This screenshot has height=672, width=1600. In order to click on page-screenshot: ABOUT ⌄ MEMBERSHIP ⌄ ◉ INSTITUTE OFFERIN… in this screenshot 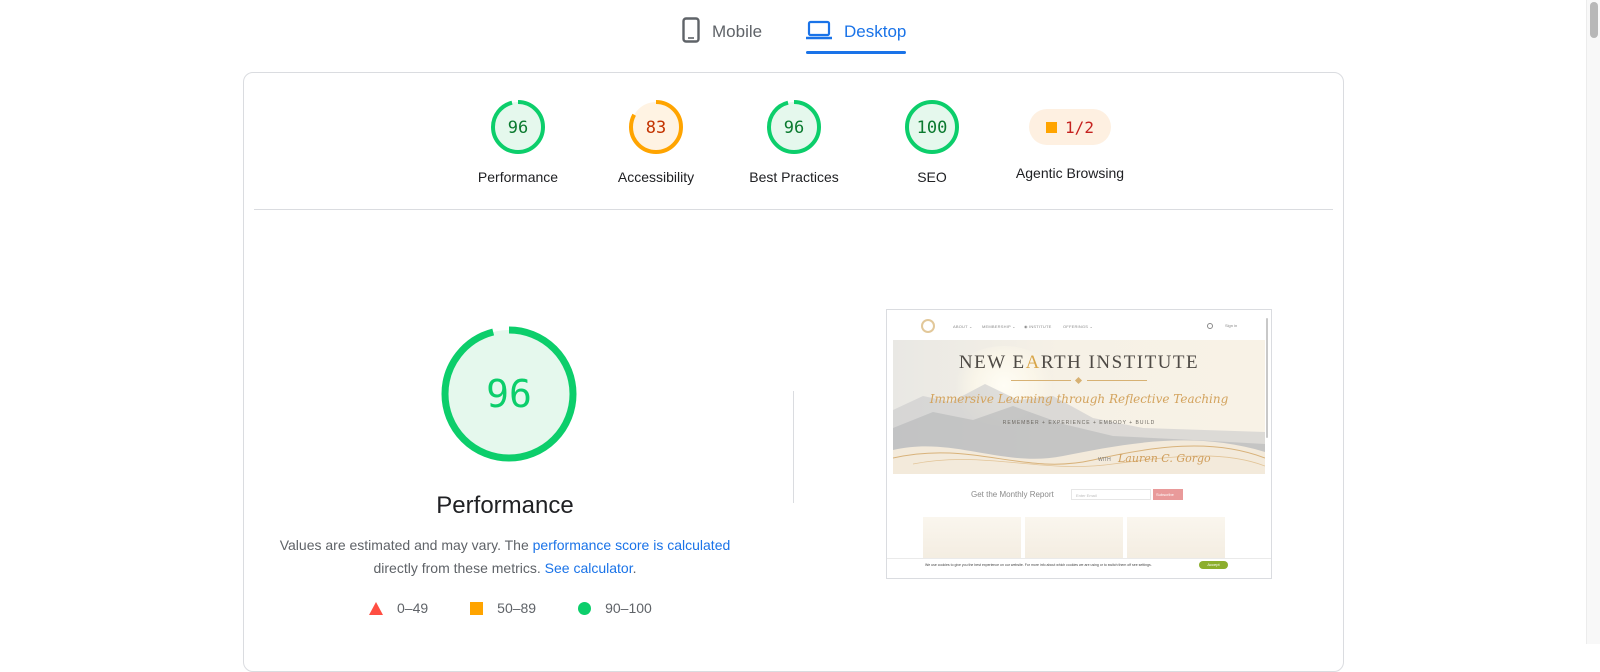, I will do `click(1079, 444)`.